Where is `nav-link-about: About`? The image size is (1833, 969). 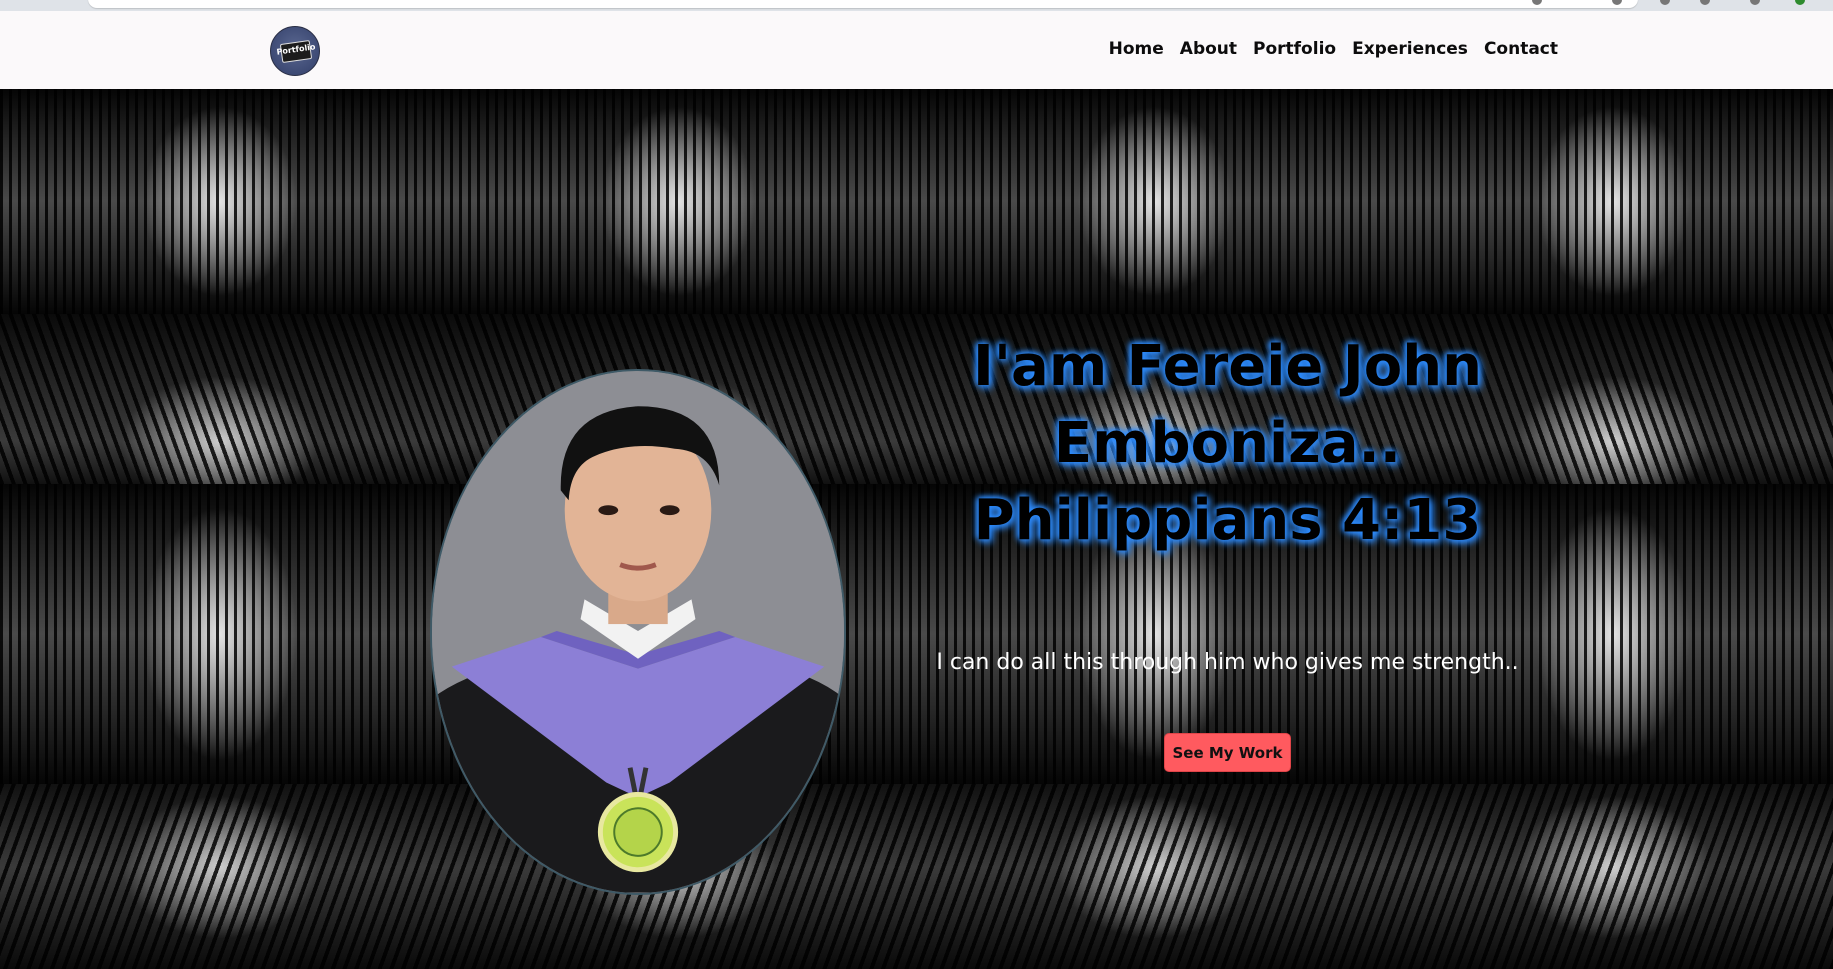
nav-link-about: About is located at coordinates (1208, 49).